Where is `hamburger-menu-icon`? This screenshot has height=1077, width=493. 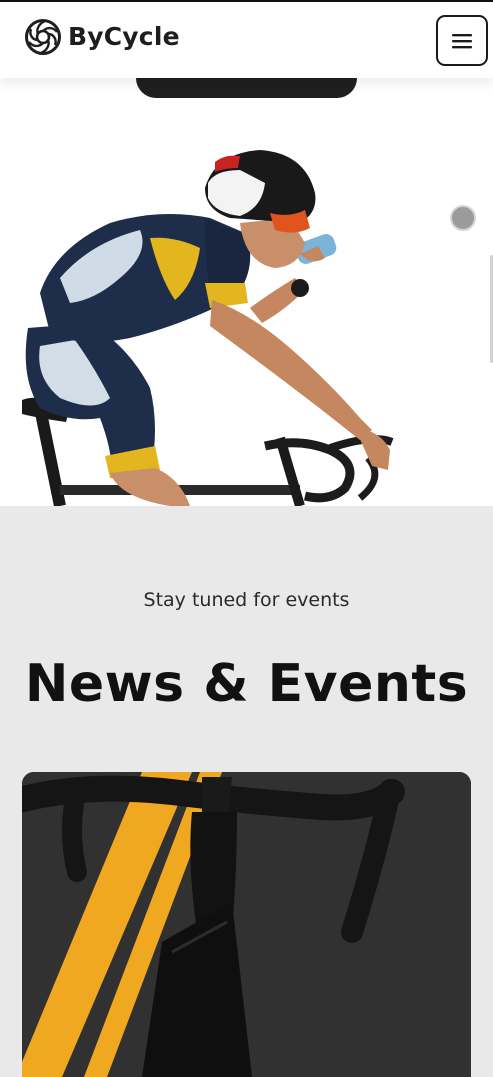
hamburger-menu-icon is located at coordinates (462, 40).